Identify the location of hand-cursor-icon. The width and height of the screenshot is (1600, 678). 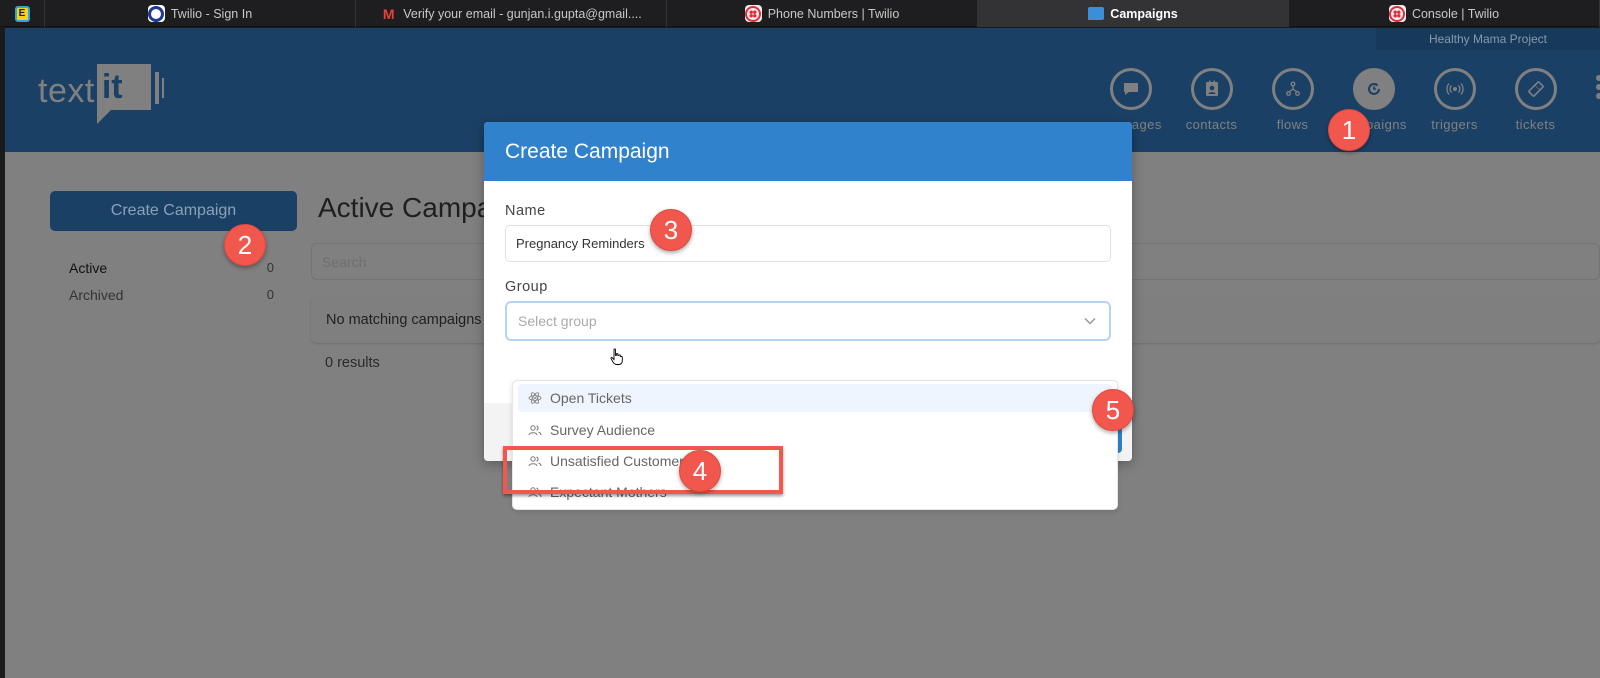
(616, 356).